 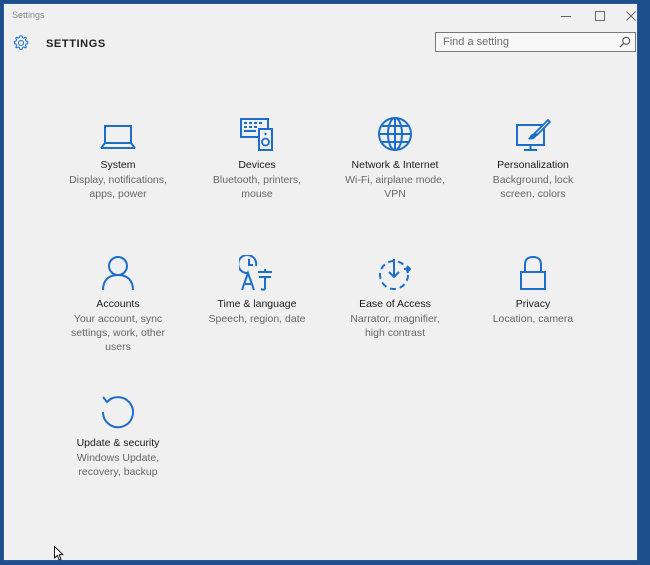 I want to click on tile-description: Display, notifications, apps, power, so click(x=118, y=187).